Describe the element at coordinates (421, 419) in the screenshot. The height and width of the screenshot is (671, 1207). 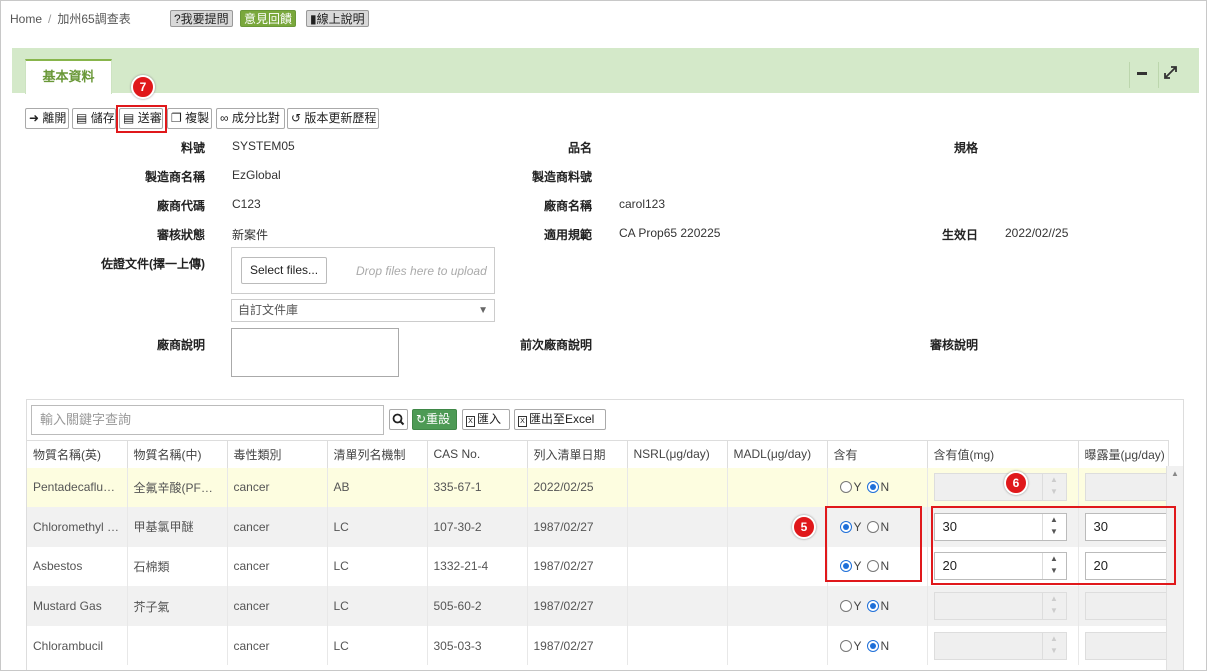
I see `refresh-icon: ↻` at that location.